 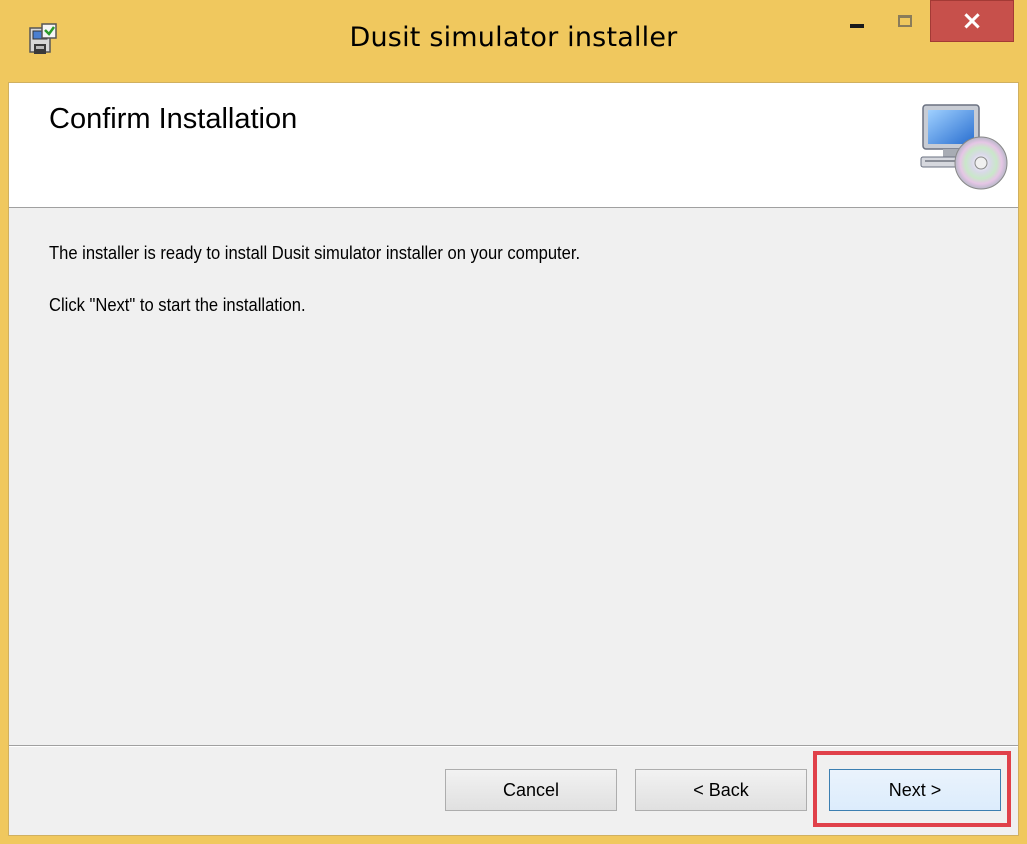 I want to click on footer-divider, so click(x=513, y=746).